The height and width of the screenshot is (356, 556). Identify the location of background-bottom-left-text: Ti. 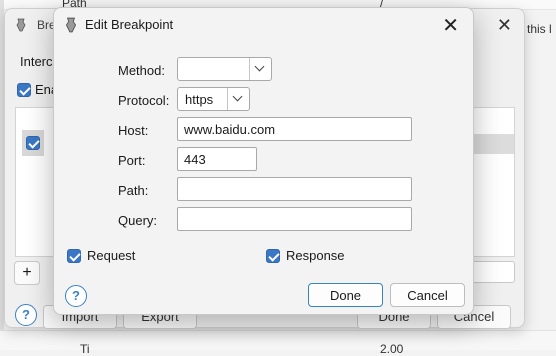
(85, 349).